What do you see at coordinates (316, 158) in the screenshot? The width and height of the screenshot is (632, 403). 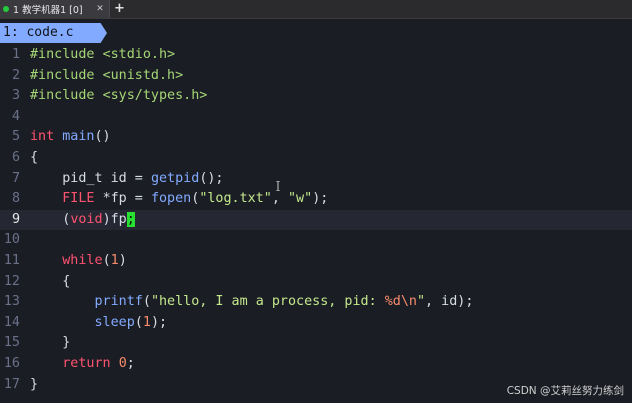 I see `code-line: 6{` at bounding box center [316, 158].